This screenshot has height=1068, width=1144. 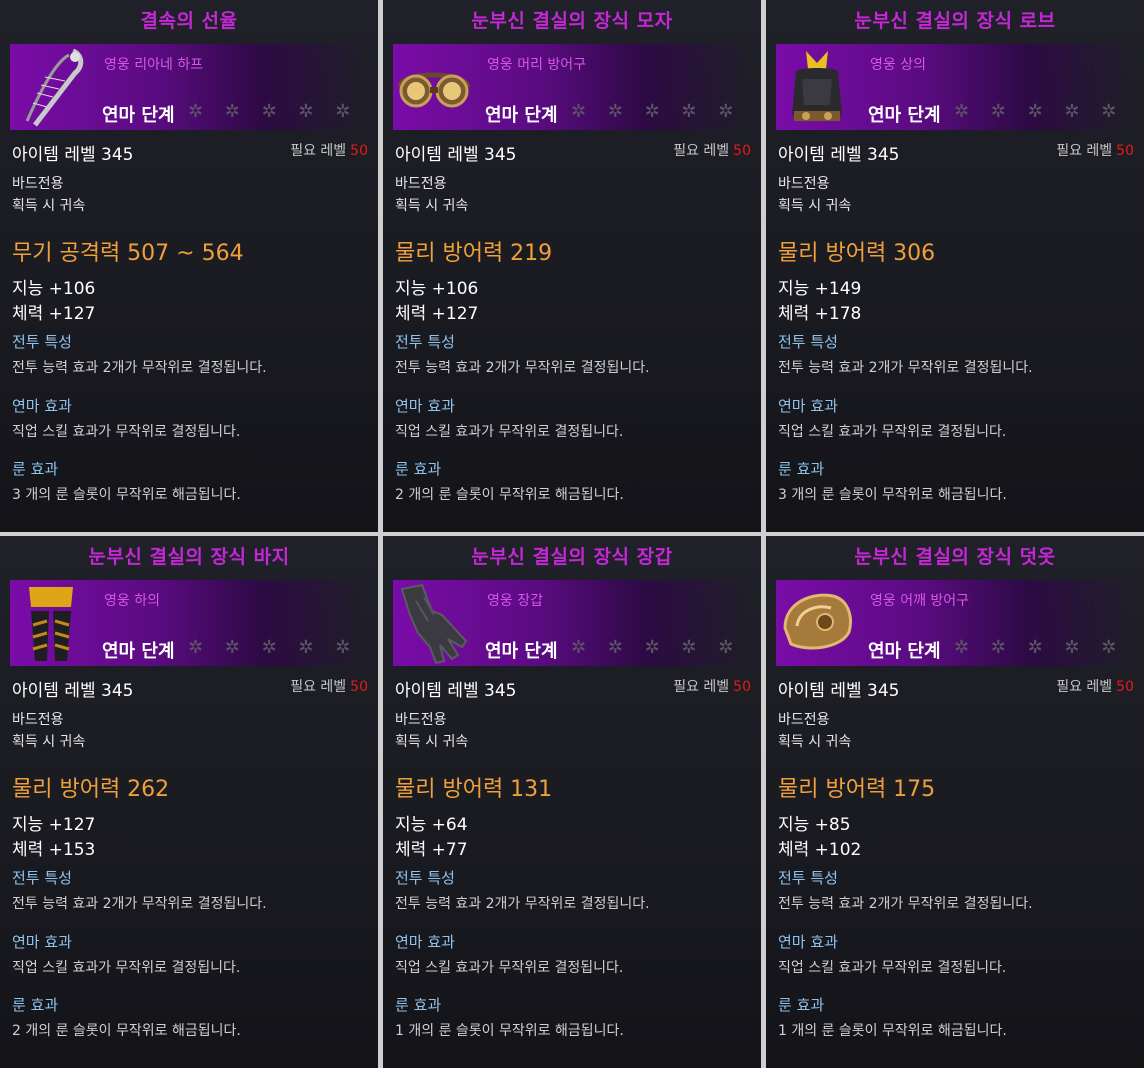 I want to click on shoulder-armor-icon, so click(x=817, y=623).